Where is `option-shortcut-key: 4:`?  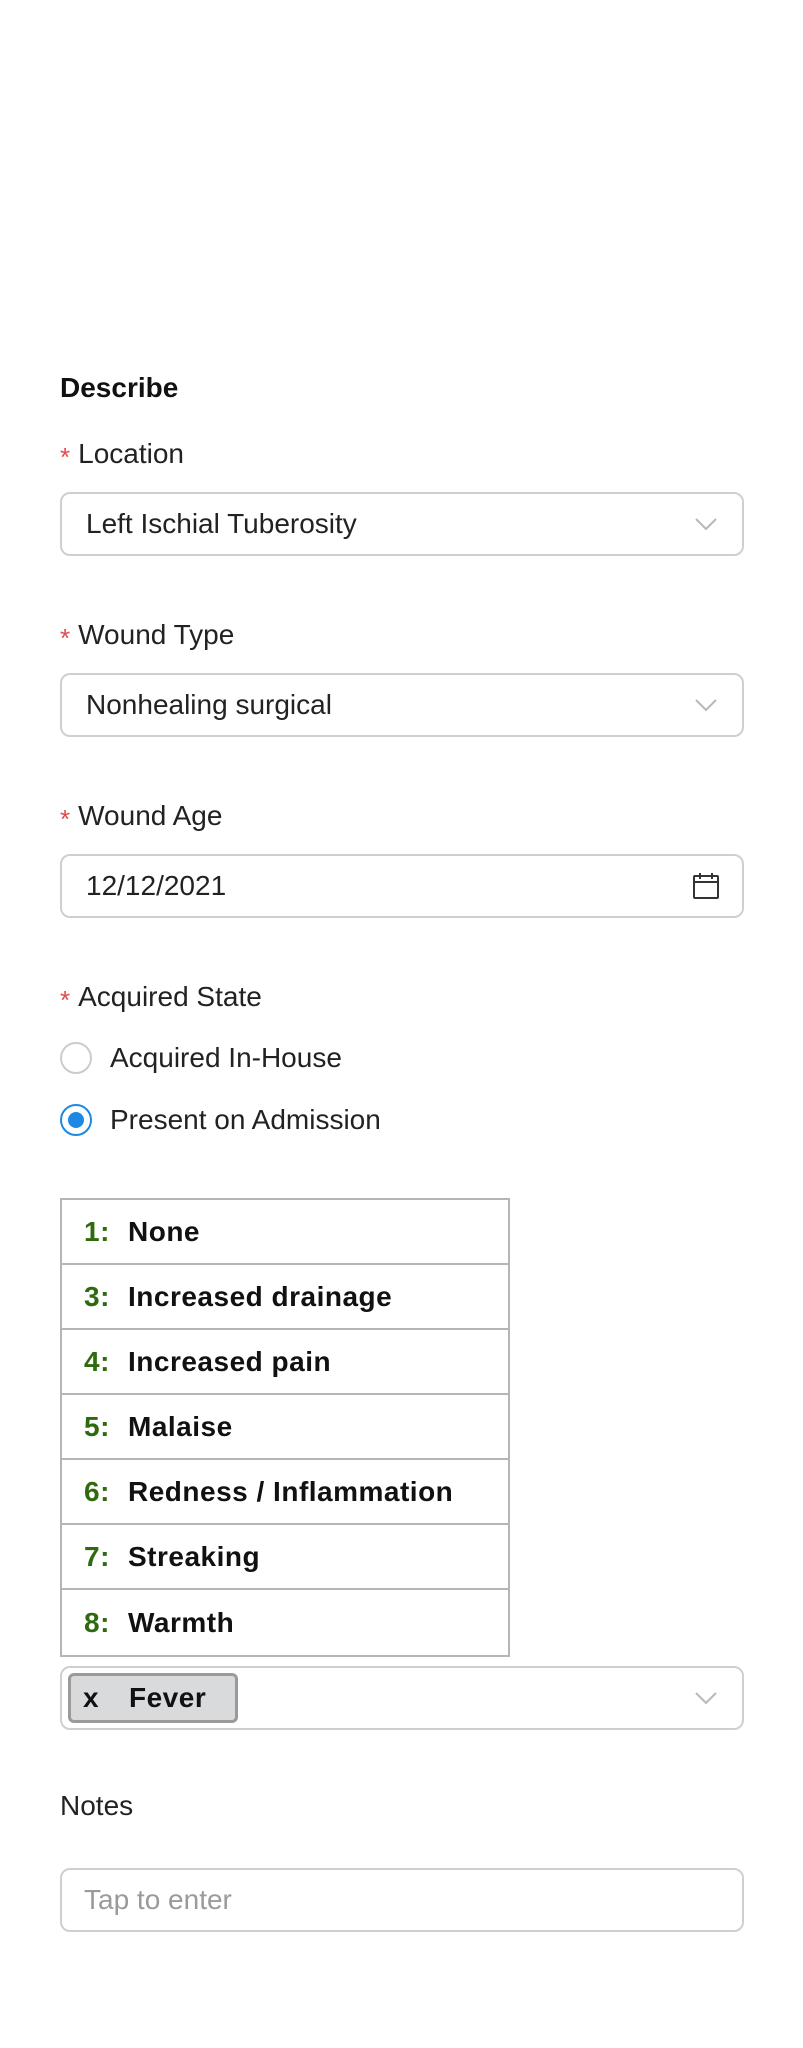 option-shortcut-key: 4: is located at coordinates (97, 1361).